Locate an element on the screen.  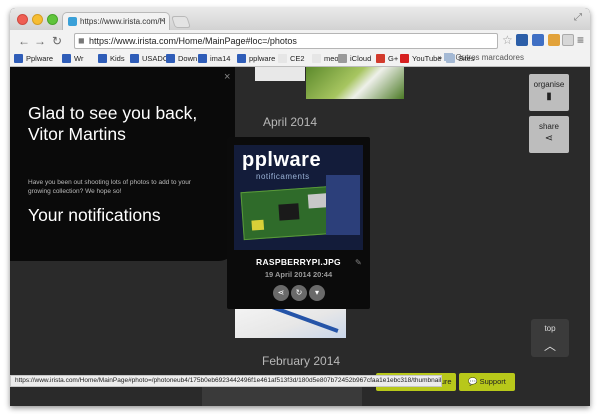
bookmark-label: iCloud is located at coordinates (361, 58).